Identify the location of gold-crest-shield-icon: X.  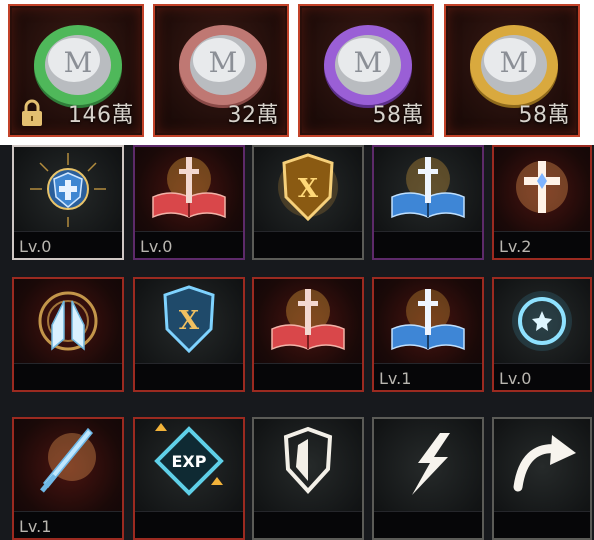
(308, 187).